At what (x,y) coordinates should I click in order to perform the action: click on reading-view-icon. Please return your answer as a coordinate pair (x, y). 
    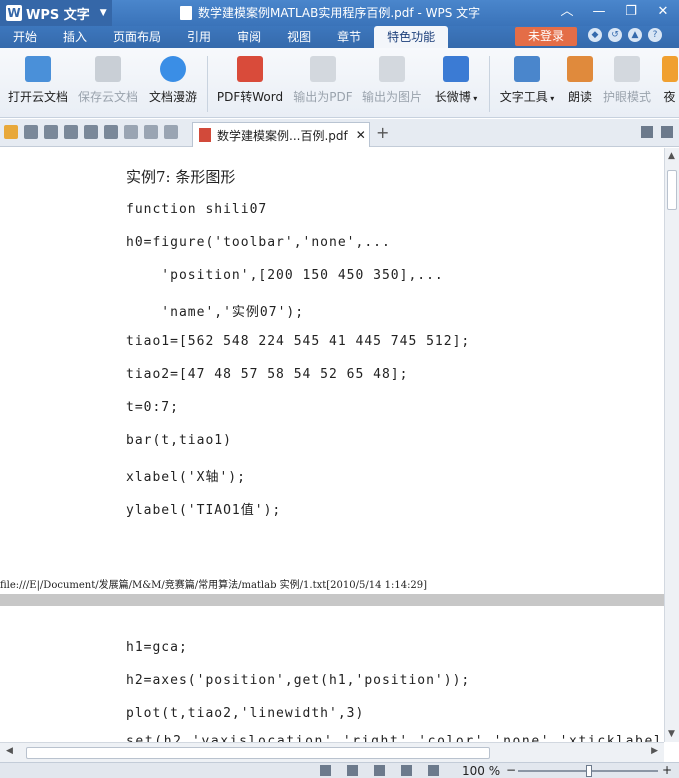
    Looking at the image, I should click on (406, 770).